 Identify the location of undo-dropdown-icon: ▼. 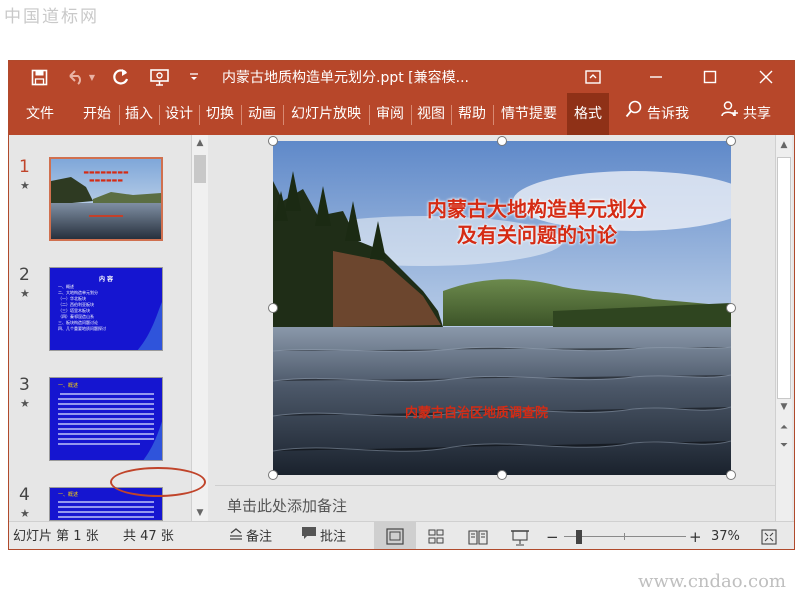
(92, 77).